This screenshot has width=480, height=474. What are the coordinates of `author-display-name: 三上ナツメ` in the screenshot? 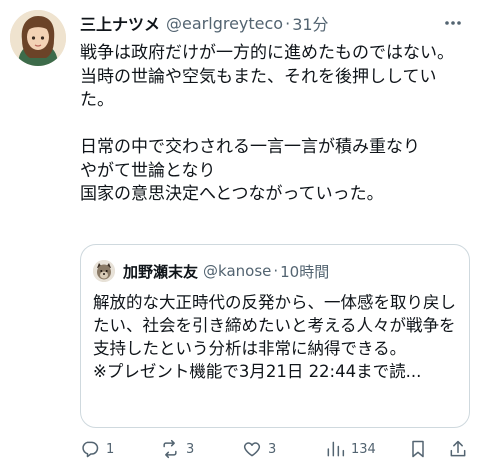 It's located at (120, 23).